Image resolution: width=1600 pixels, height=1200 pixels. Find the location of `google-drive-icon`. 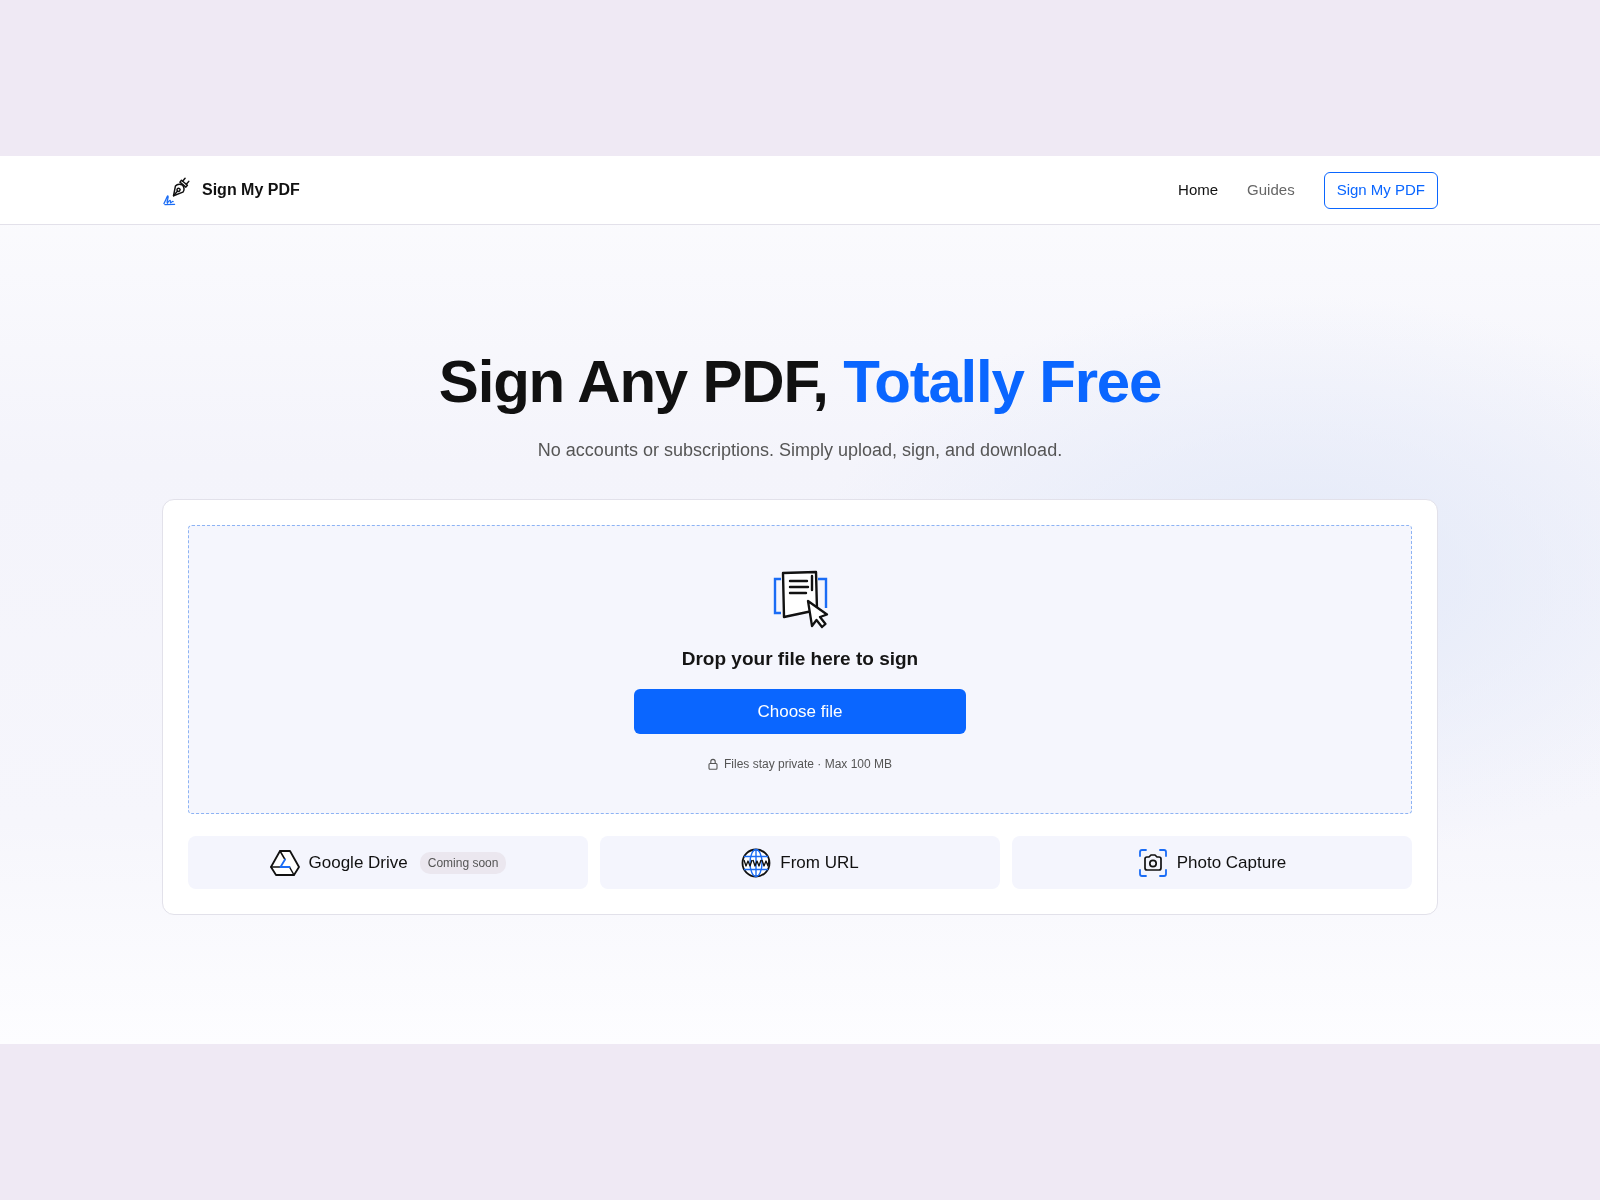

google-drive-icon is located at coordinates (284, 862).